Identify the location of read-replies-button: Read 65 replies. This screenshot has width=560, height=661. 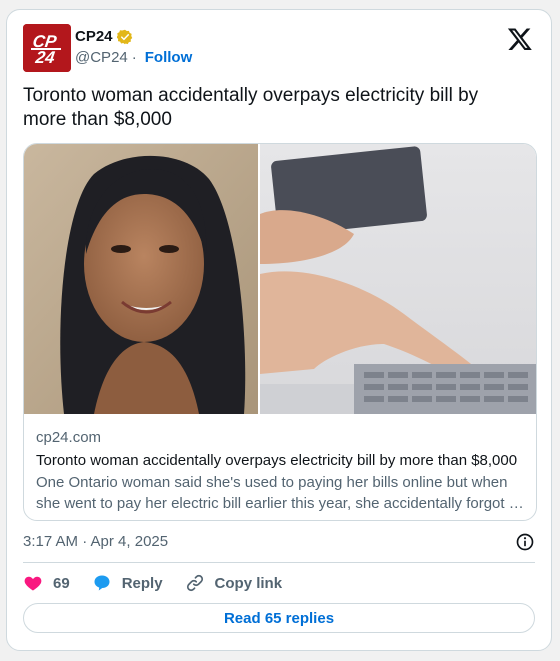
(279, 618).